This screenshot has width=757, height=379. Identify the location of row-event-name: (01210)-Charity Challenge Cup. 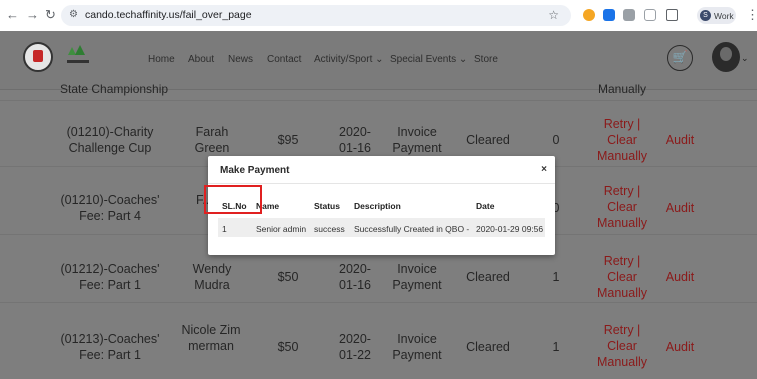
(110, 140).